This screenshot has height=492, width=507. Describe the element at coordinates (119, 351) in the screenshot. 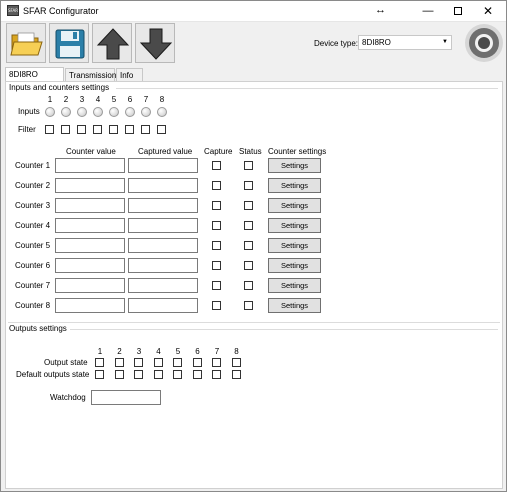

I see `output-channel-number: 2` at that location.